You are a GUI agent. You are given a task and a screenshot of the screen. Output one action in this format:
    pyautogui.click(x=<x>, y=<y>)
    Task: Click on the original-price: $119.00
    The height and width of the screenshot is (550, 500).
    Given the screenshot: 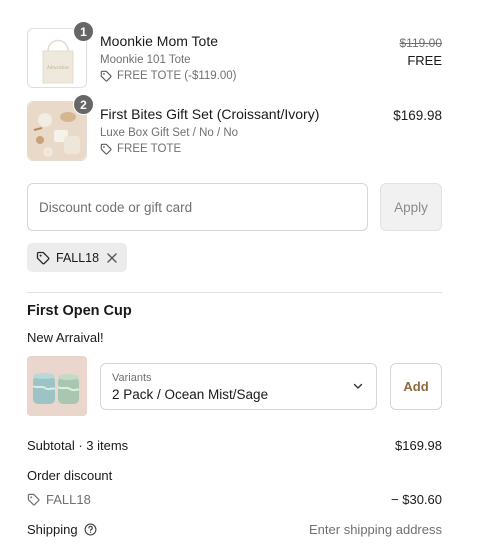 What is the action you would take?
    pyautogui.click(x=421, y=43)
    